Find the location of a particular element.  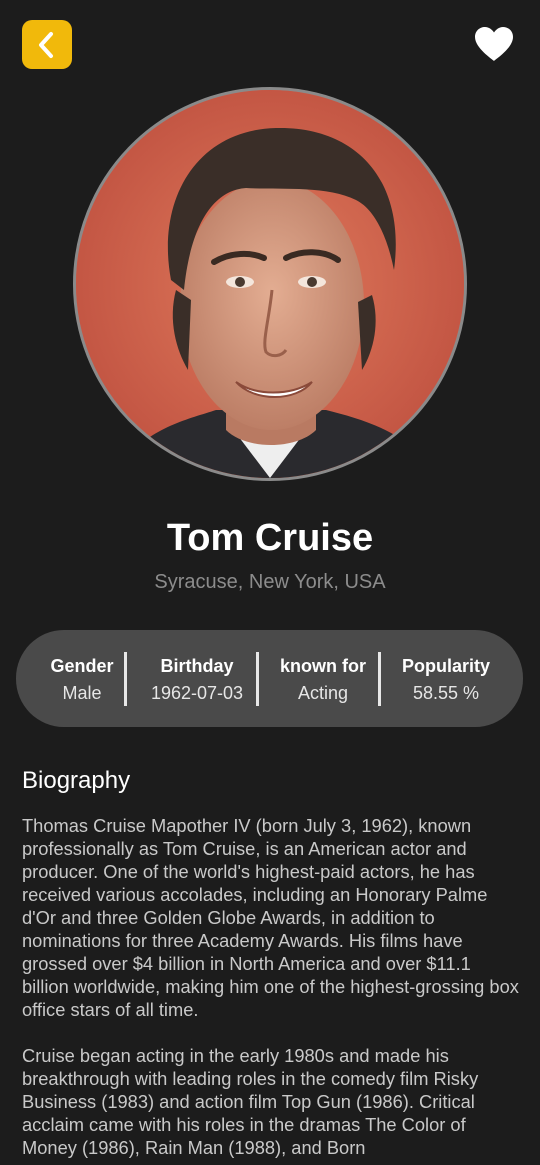

stat-value: Male is located at coordinates (82, 693).